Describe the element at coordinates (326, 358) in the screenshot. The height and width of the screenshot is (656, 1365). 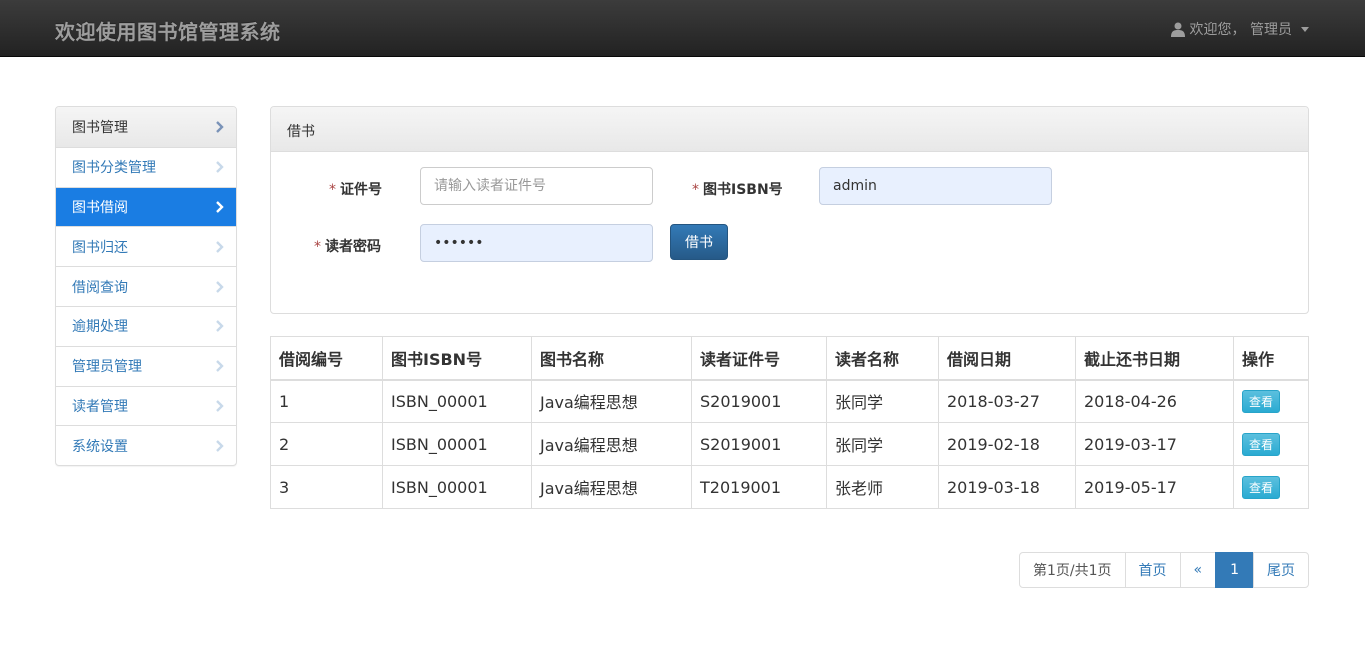
I see `column-header: 借阅编号` at that location.